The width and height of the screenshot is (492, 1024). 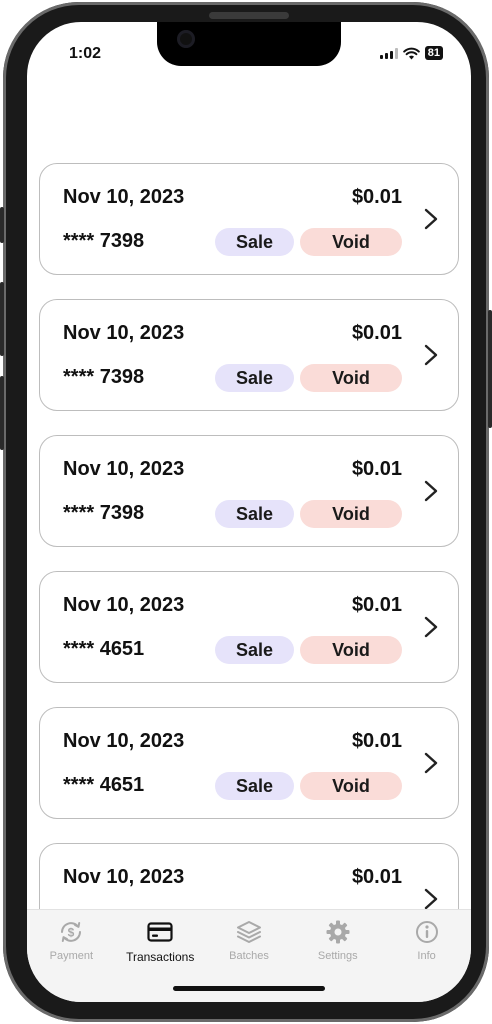 I want to click on wifi-icon, so click(x=411, y=53).